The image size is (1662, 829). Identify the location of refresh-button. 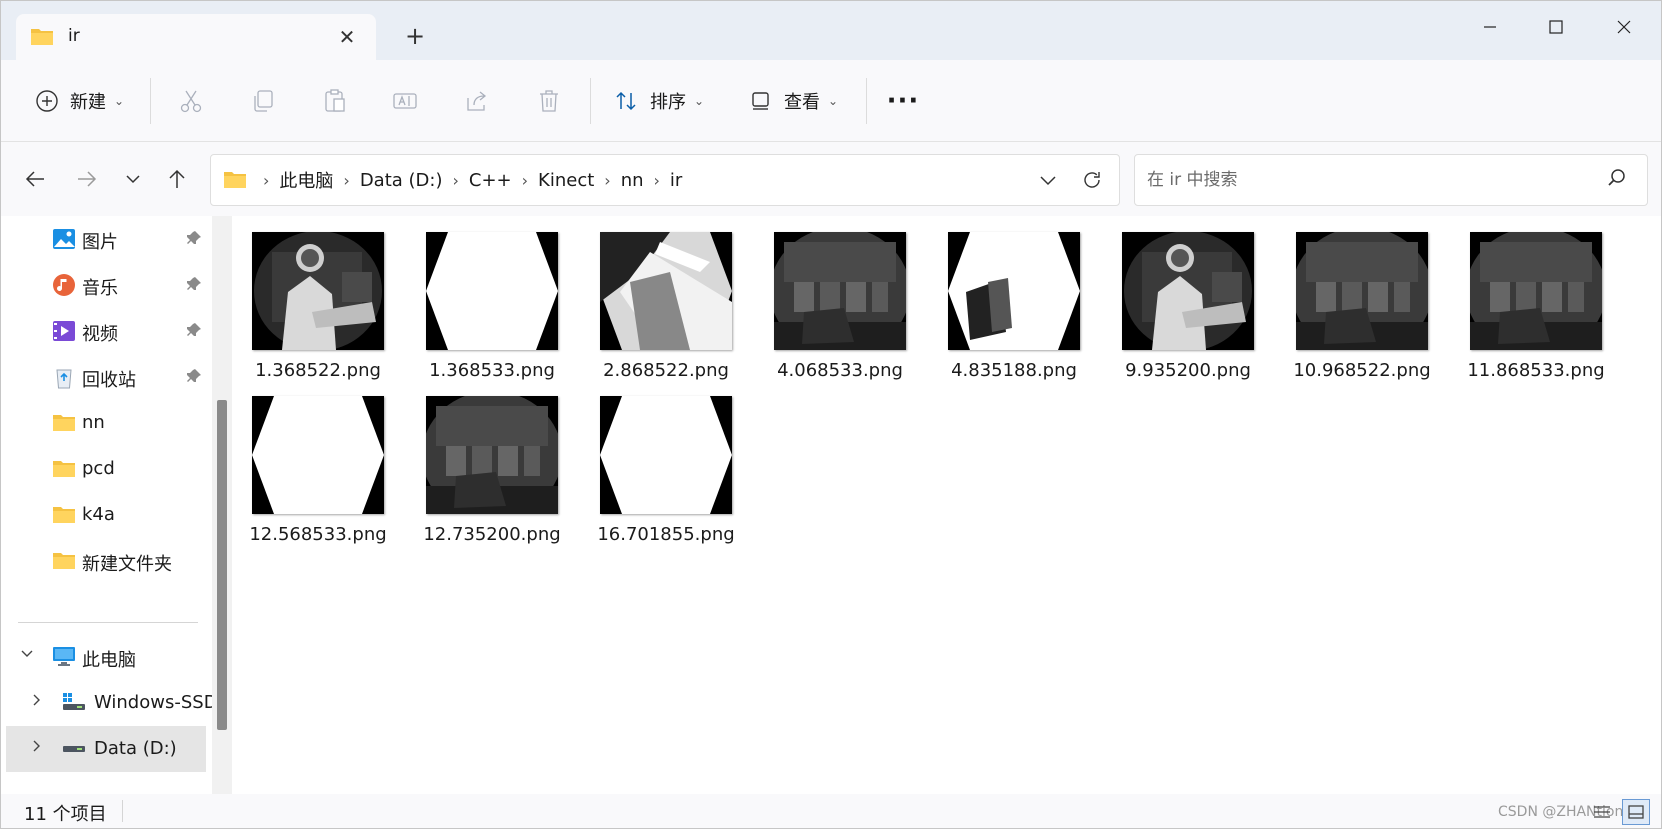
(1092, 180).